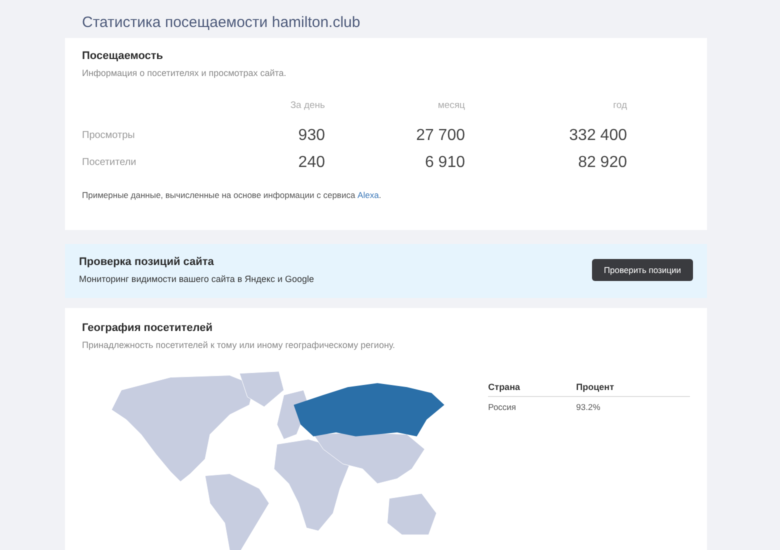 Image resolution: width=780 pixels, height=550 pixels. I want to click on alexa-link: Alexa, so click(368, 195).